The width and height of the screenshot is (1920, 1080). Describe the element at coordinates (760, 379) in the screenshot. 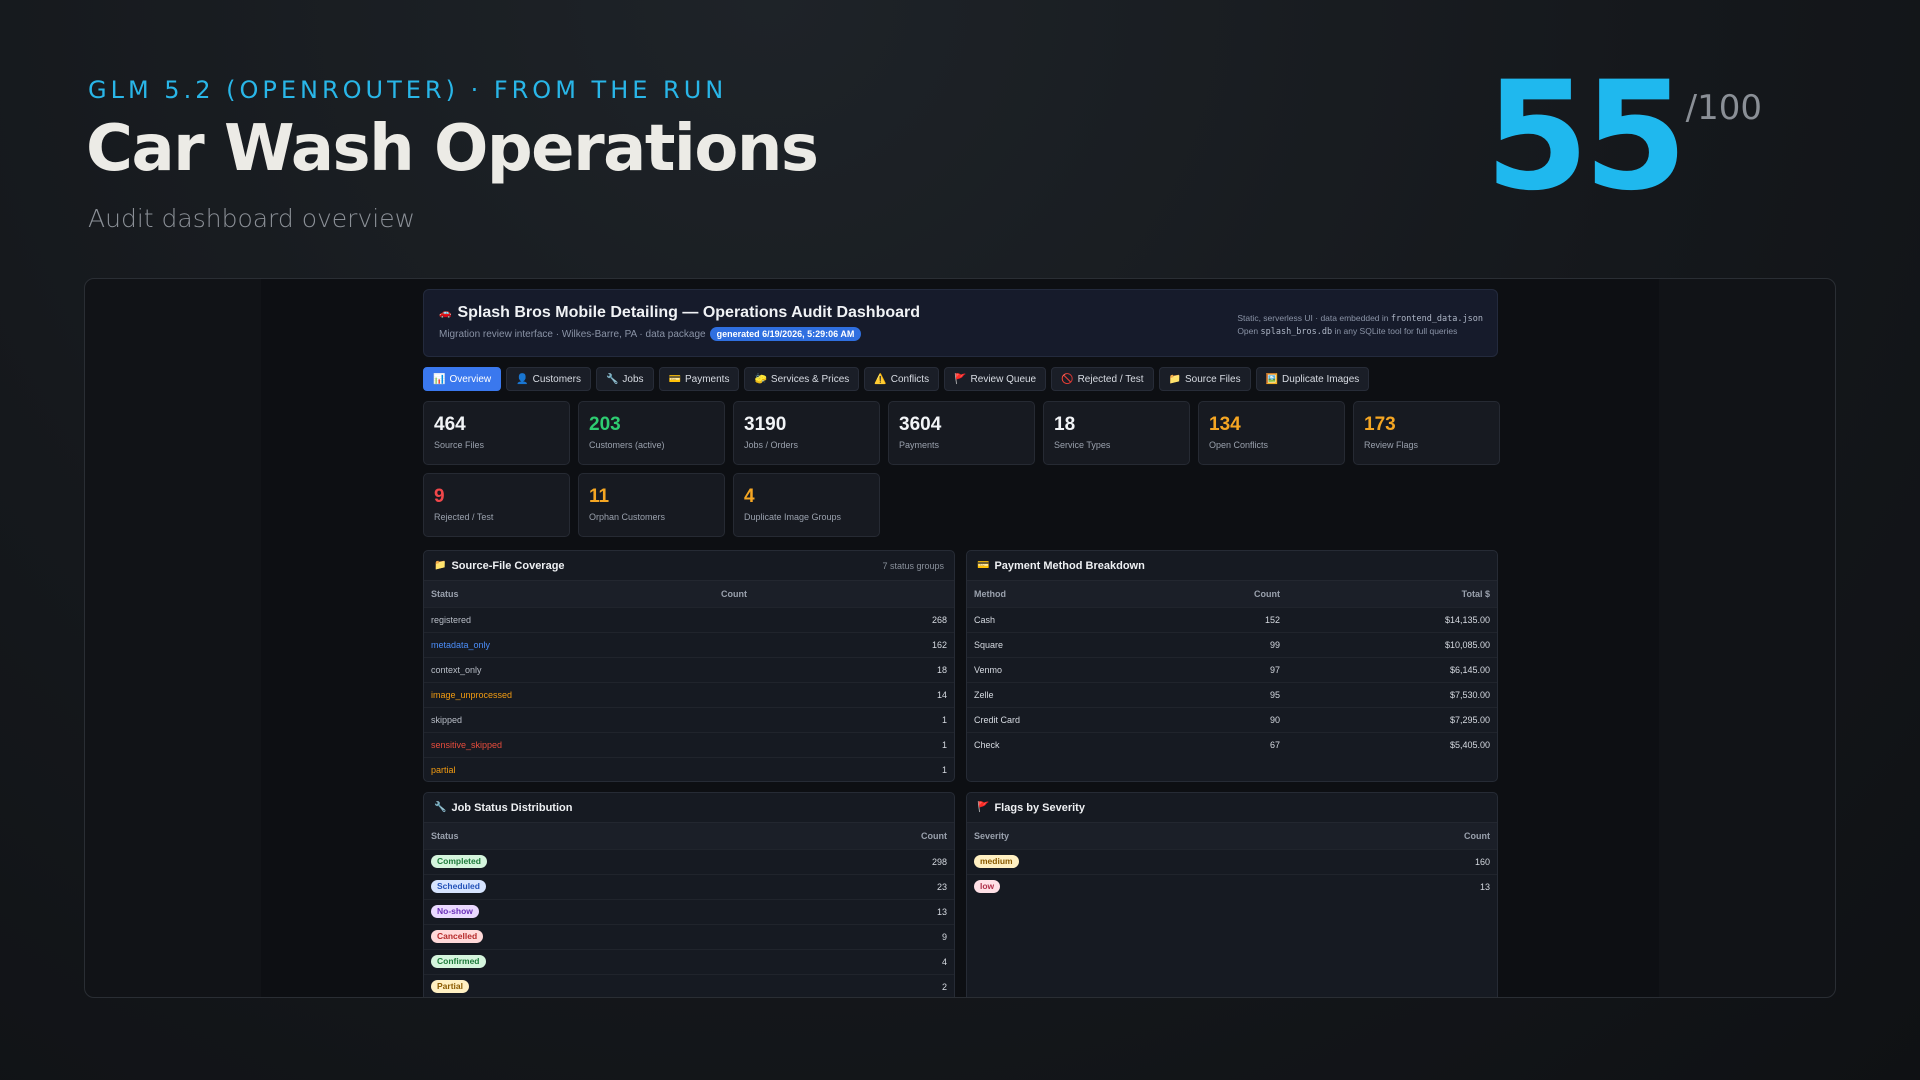

I see `sponge-icon: 🧽` at that location.